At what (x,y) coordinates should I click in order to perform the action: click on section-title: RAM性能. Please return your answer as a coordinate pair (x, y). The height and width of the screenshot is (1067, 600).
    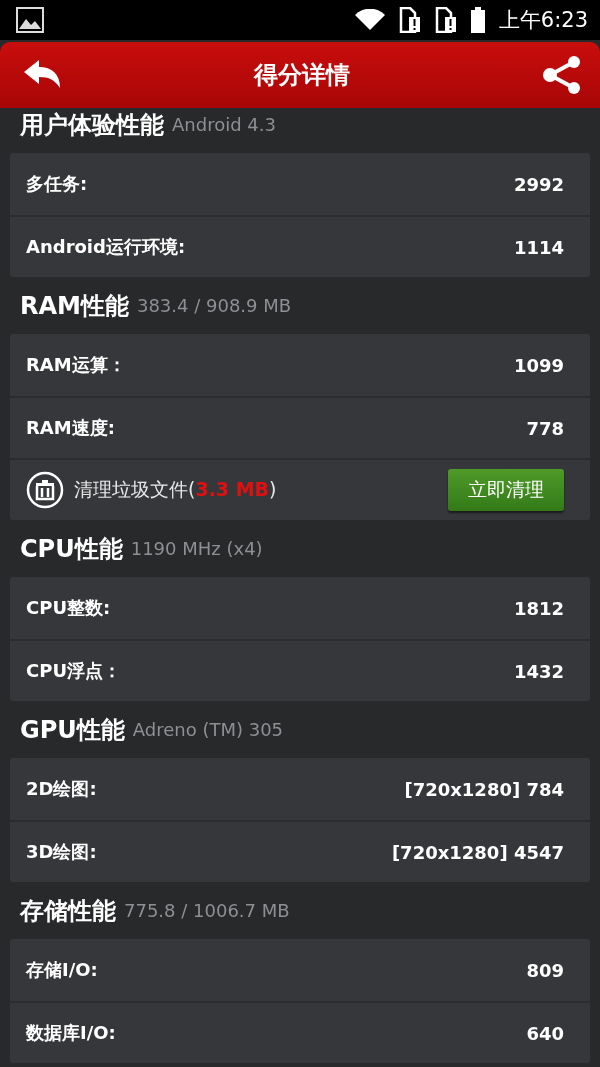
    Looking at the image, I should click on (74, 306).